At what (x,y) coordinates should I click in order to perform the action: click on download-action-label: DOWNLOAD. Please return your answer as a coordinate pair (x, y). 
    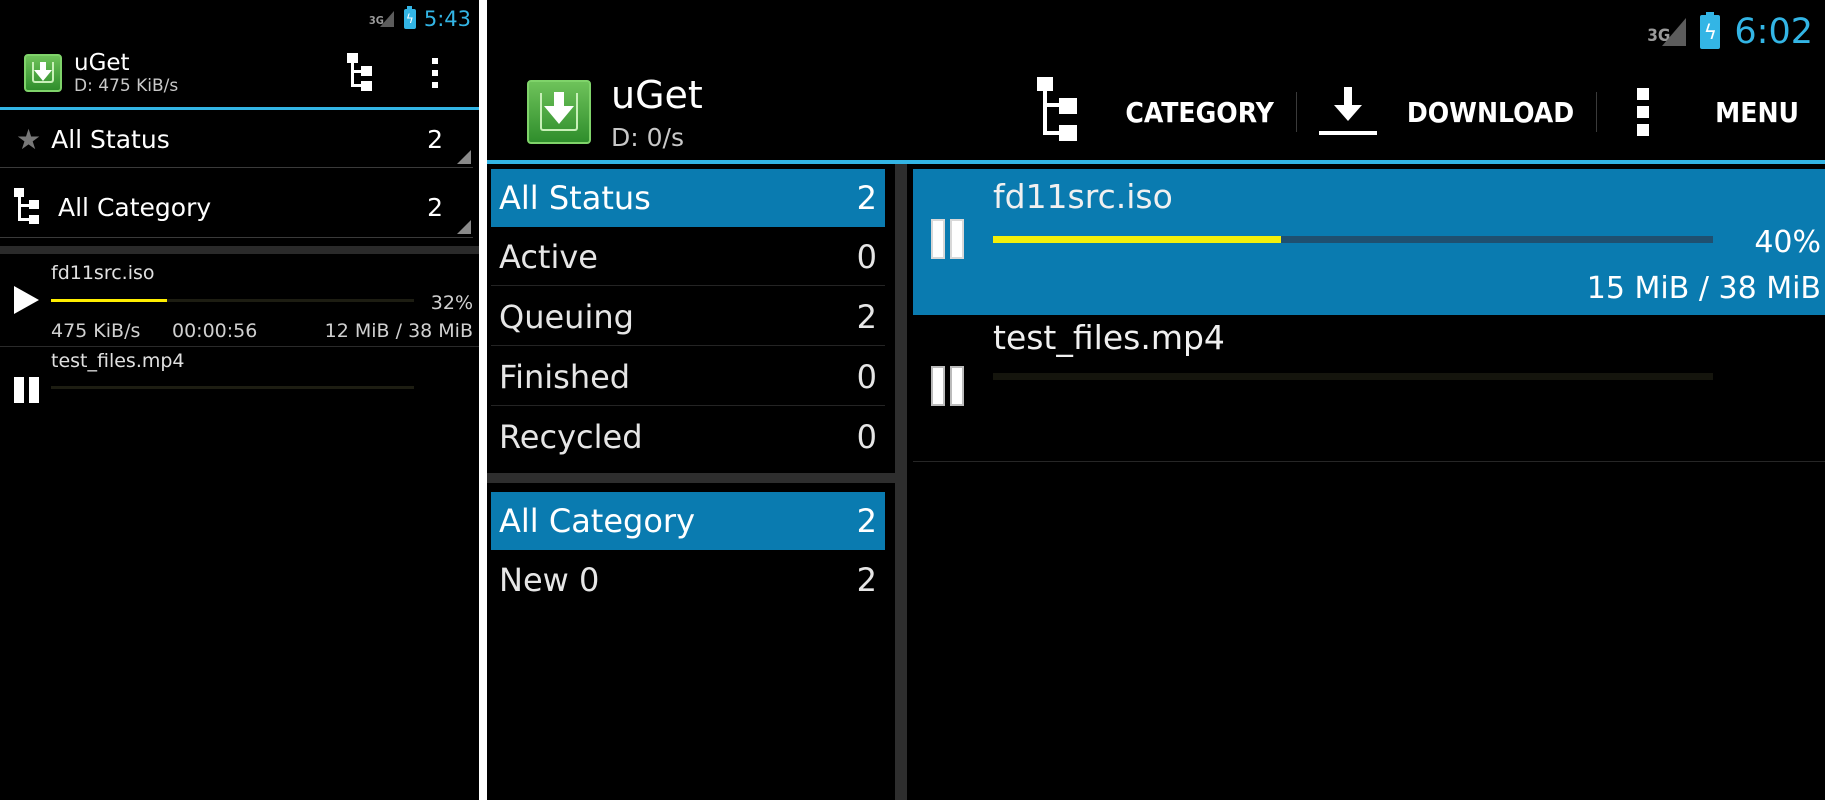
    Looking at the image, I should click on (1490, 112).